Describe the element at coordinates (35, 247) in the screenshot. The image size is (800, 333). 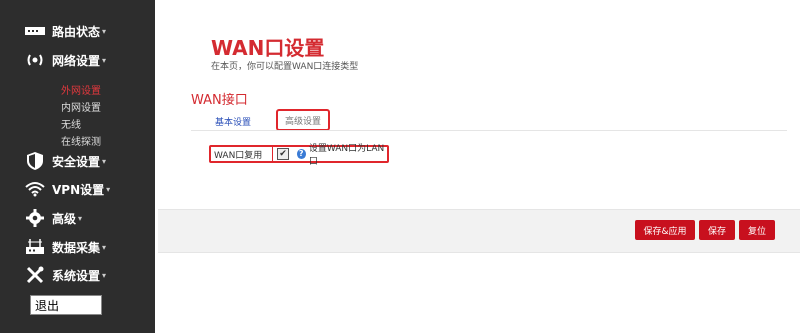
I see `router-icon` at that location.